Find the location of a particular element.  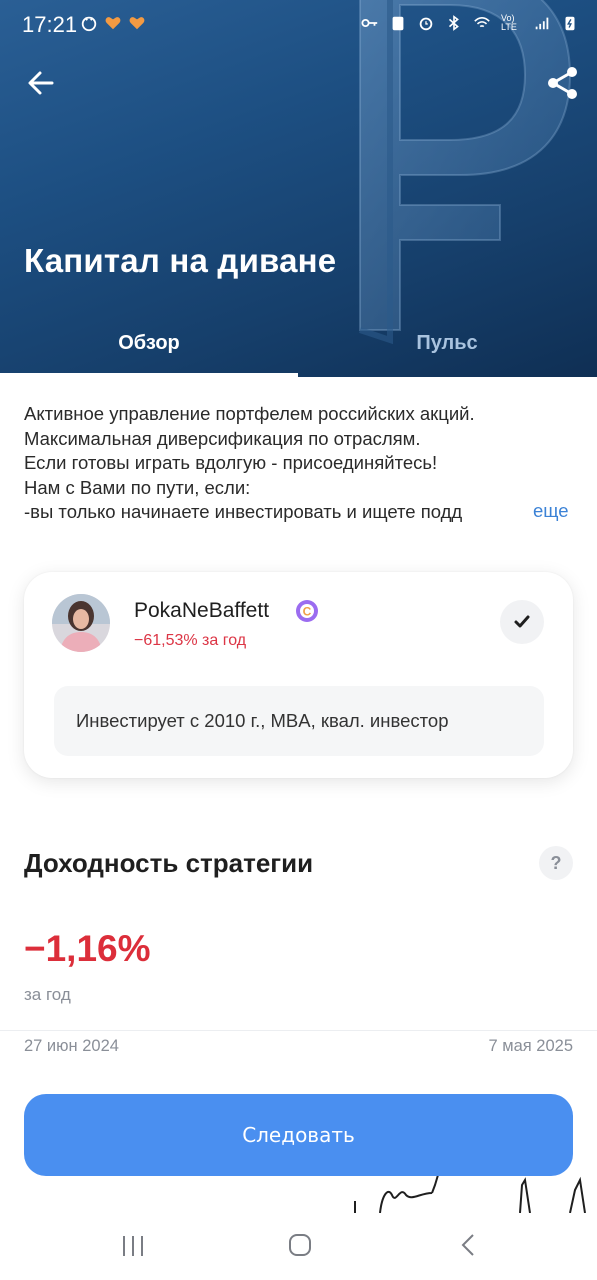

signal-icon is located at coordinates (542, 23).